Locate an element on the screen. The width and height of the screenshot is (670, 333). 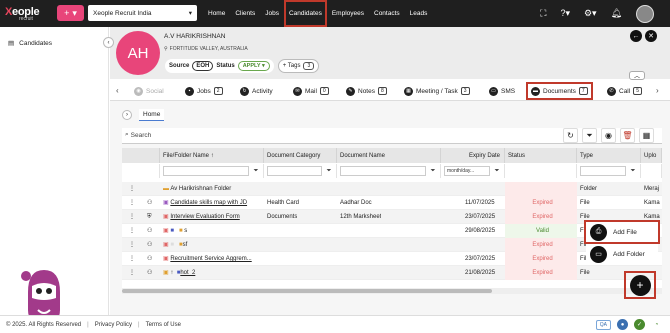
user-icon: ● is located at coordinates (622, 324).